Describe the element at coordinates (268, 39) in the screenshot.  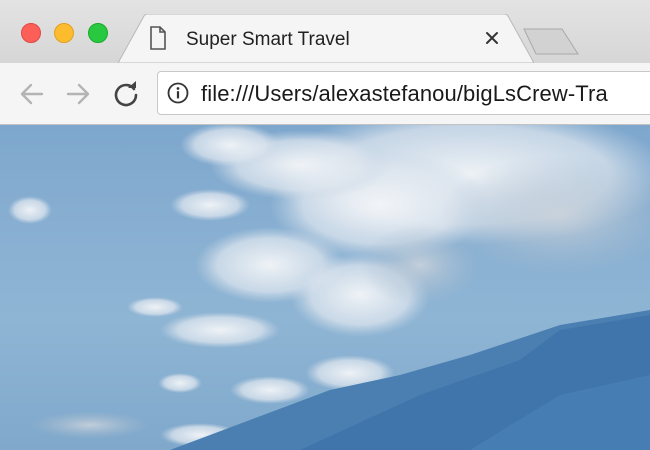
I see `tab-title: Super Smart Travel` at that location.